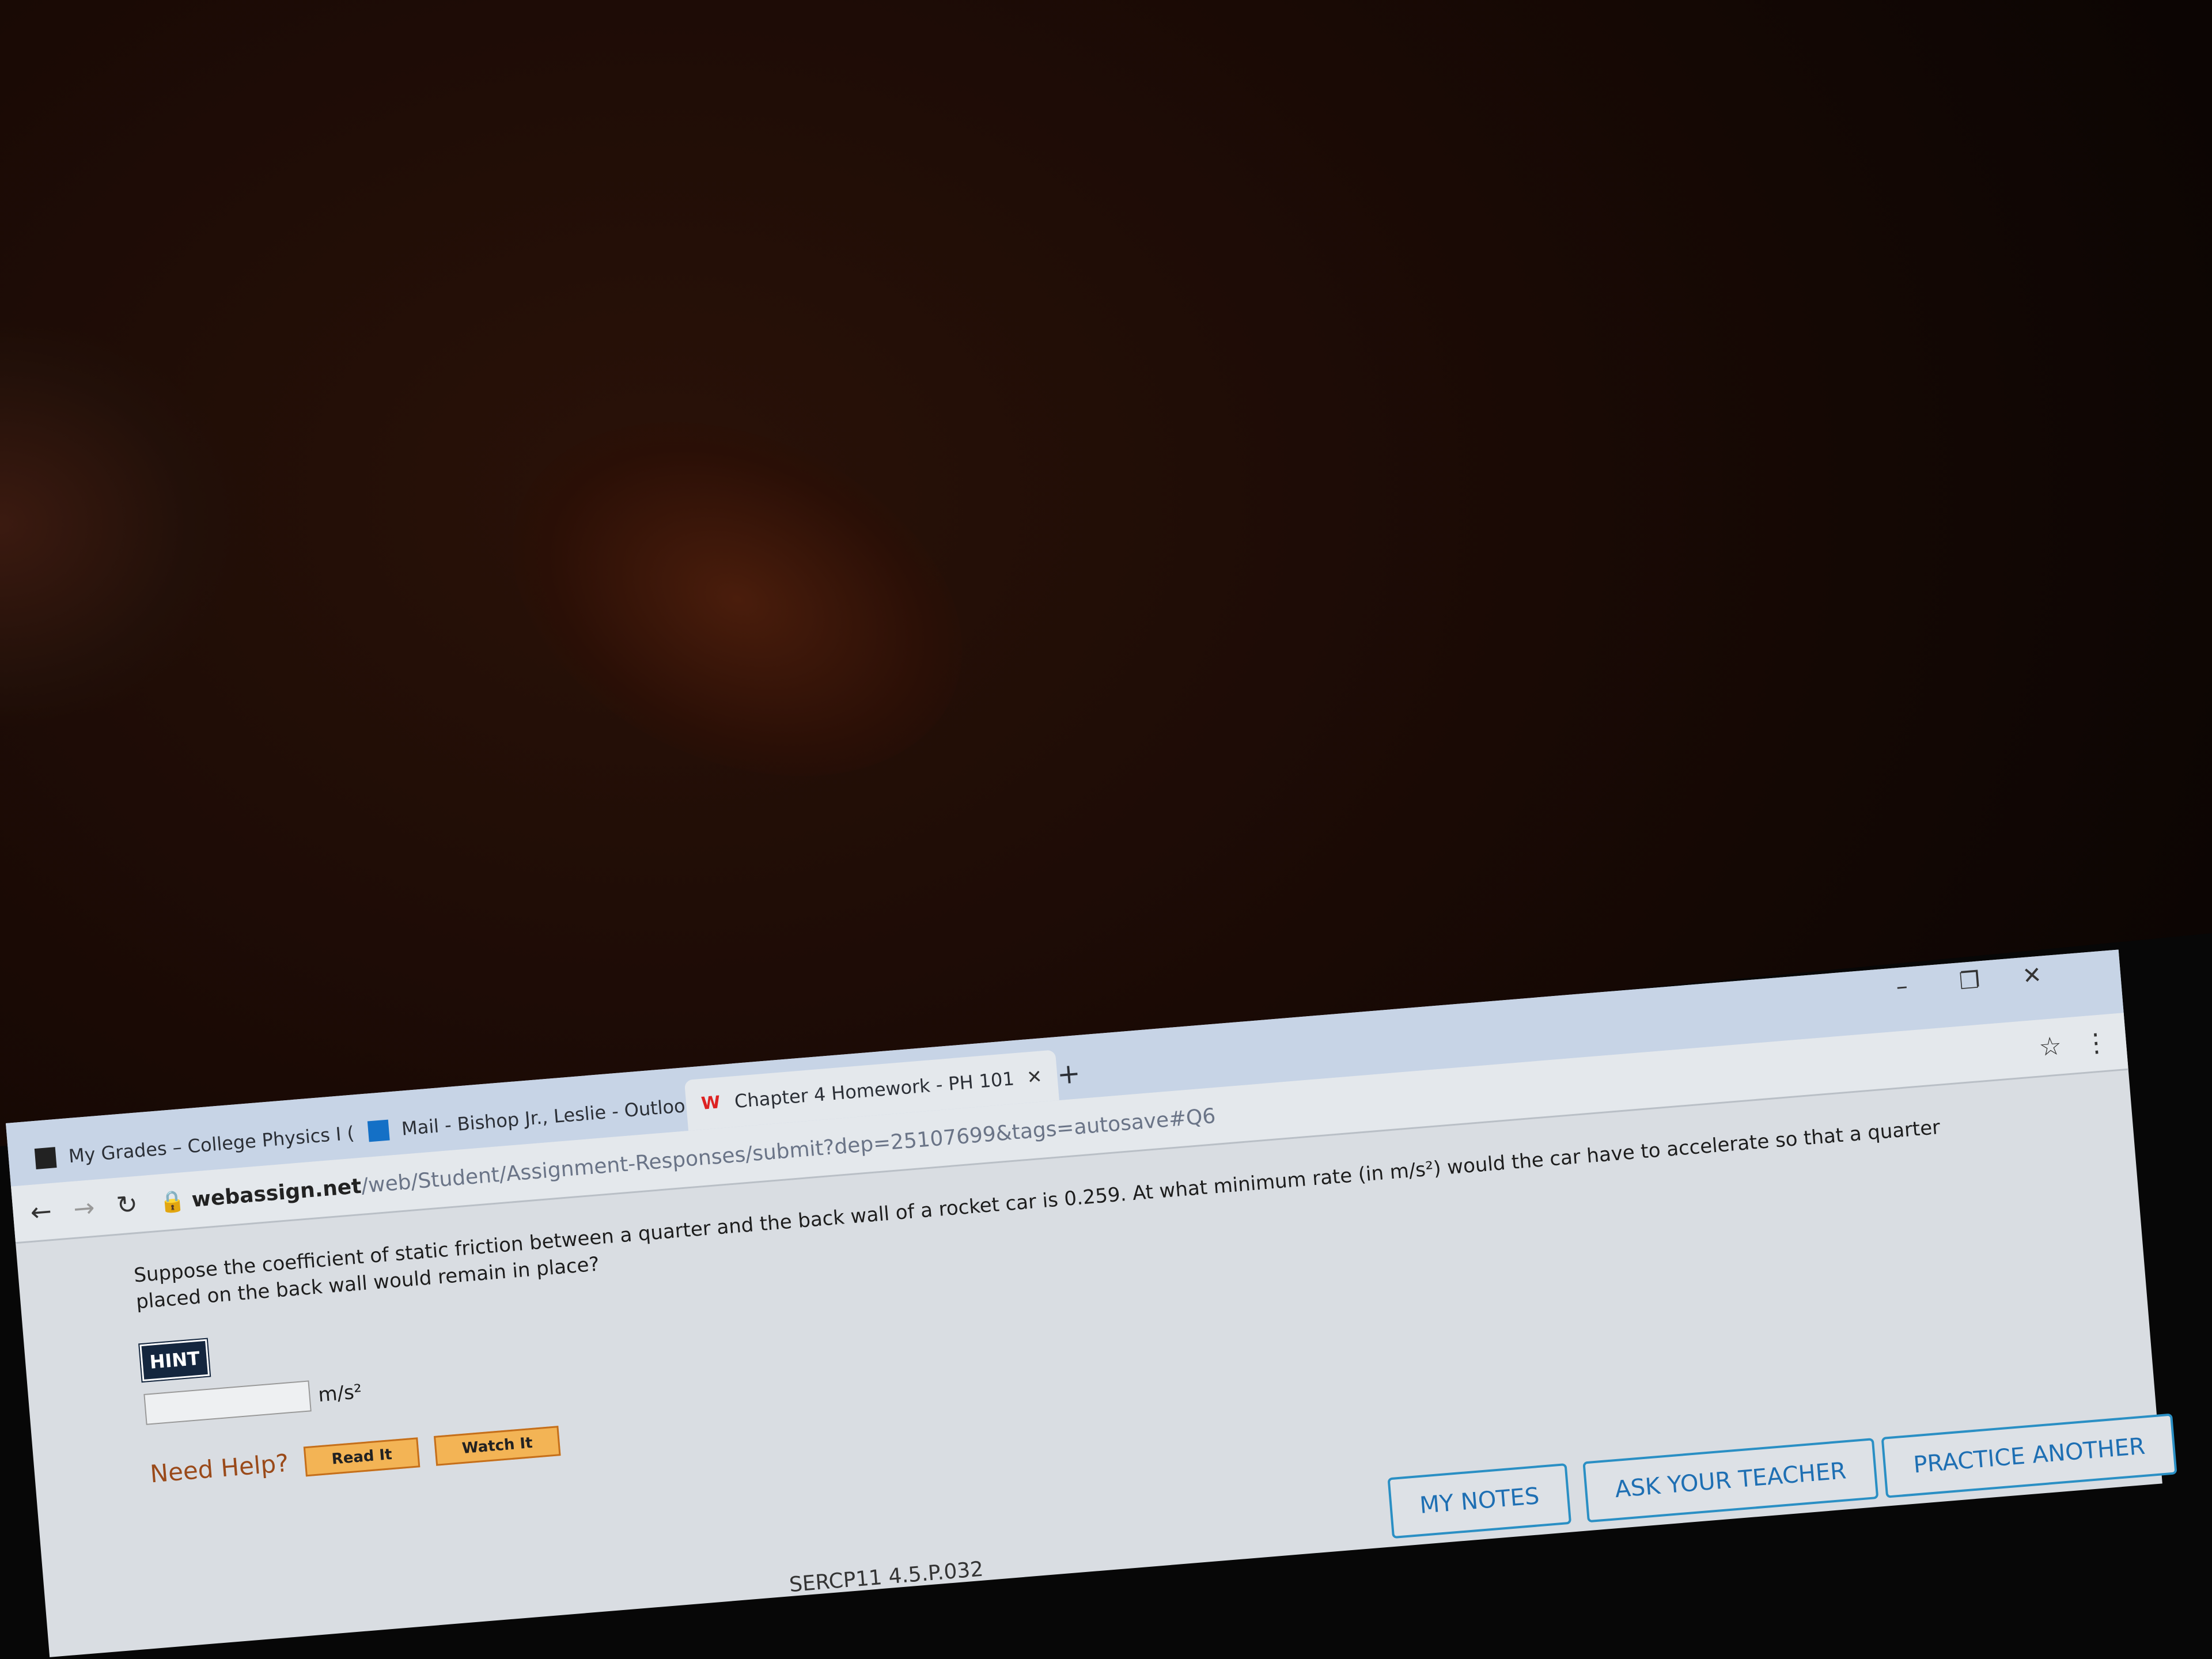  Describe the element at coordinates (2050, 1046) in the screenshot. I see `star-icon: ☆` at that location.